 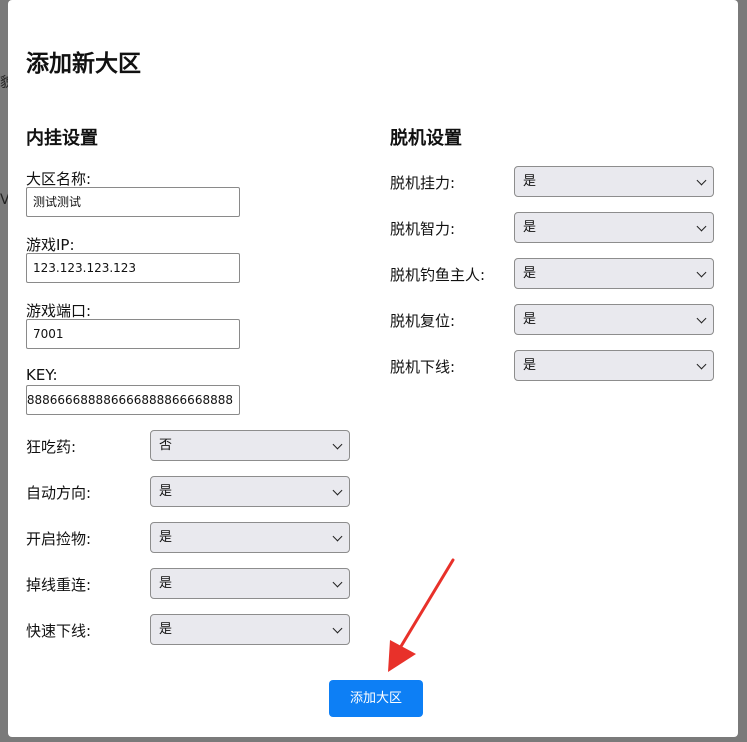 What do you see at coordinates (42, 375) in the screenshot?
I see `key-label: KEY:` at bounding box center [42, 375].